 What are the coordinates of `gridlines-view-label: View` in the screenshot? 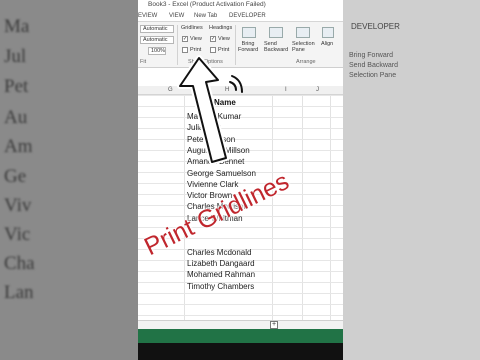 It's located at (196, 39).